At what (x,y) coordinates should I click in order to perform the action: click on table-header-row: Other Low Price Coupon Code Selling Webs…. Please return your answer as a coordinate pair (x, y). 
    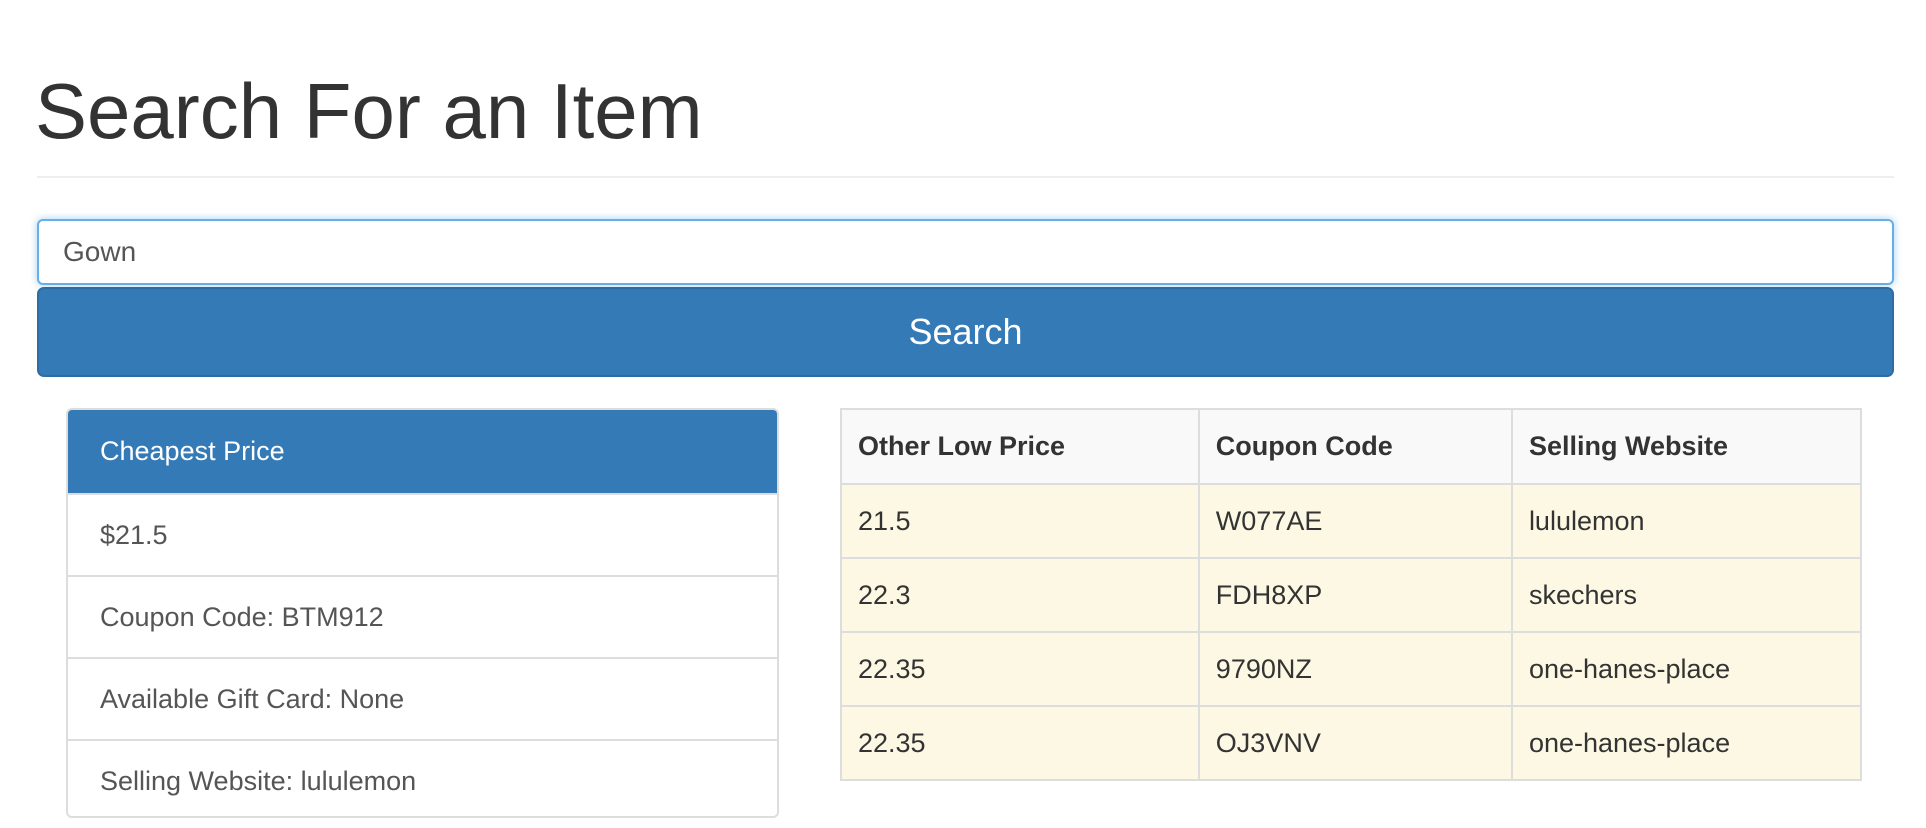
    Looking at the image, I should click on (1351, 446).